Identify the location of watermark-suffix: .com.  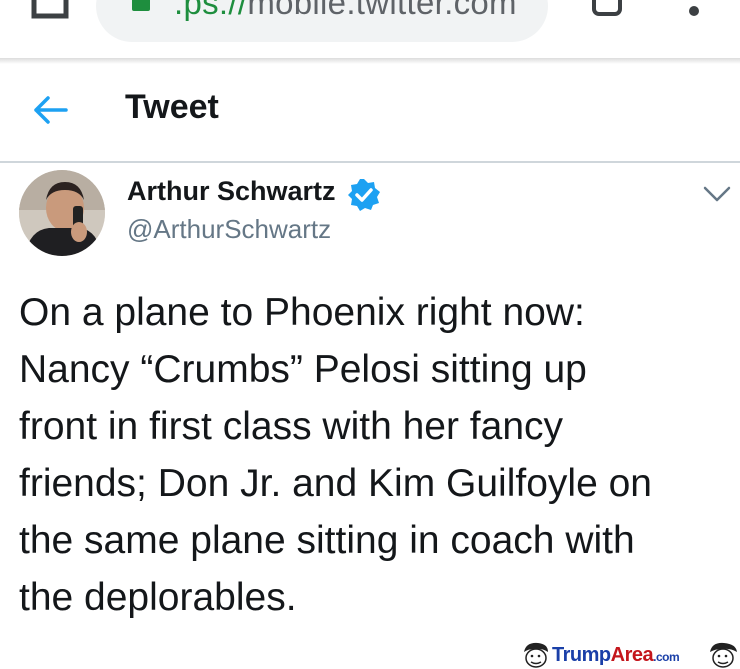
(666, 657).